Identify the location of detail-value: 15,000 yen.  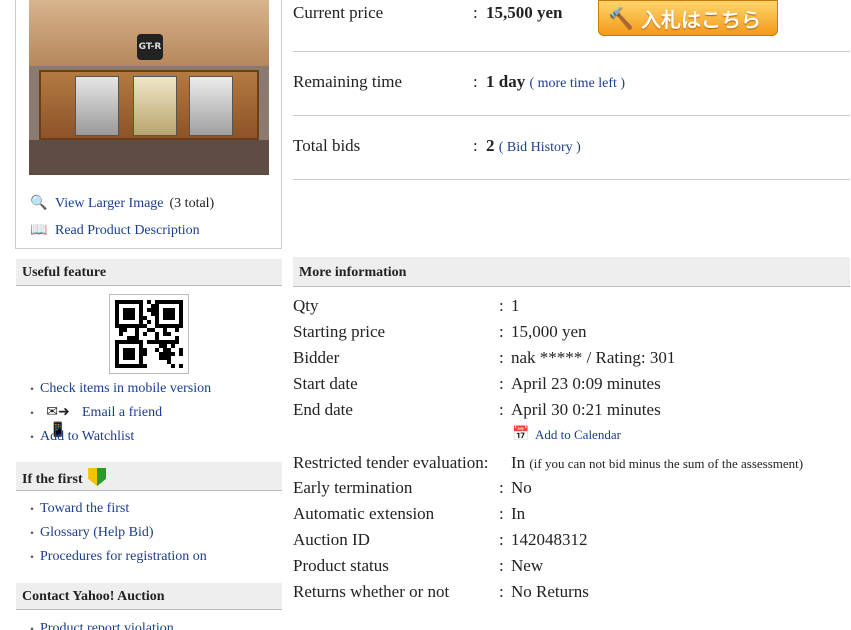
(549, 331).